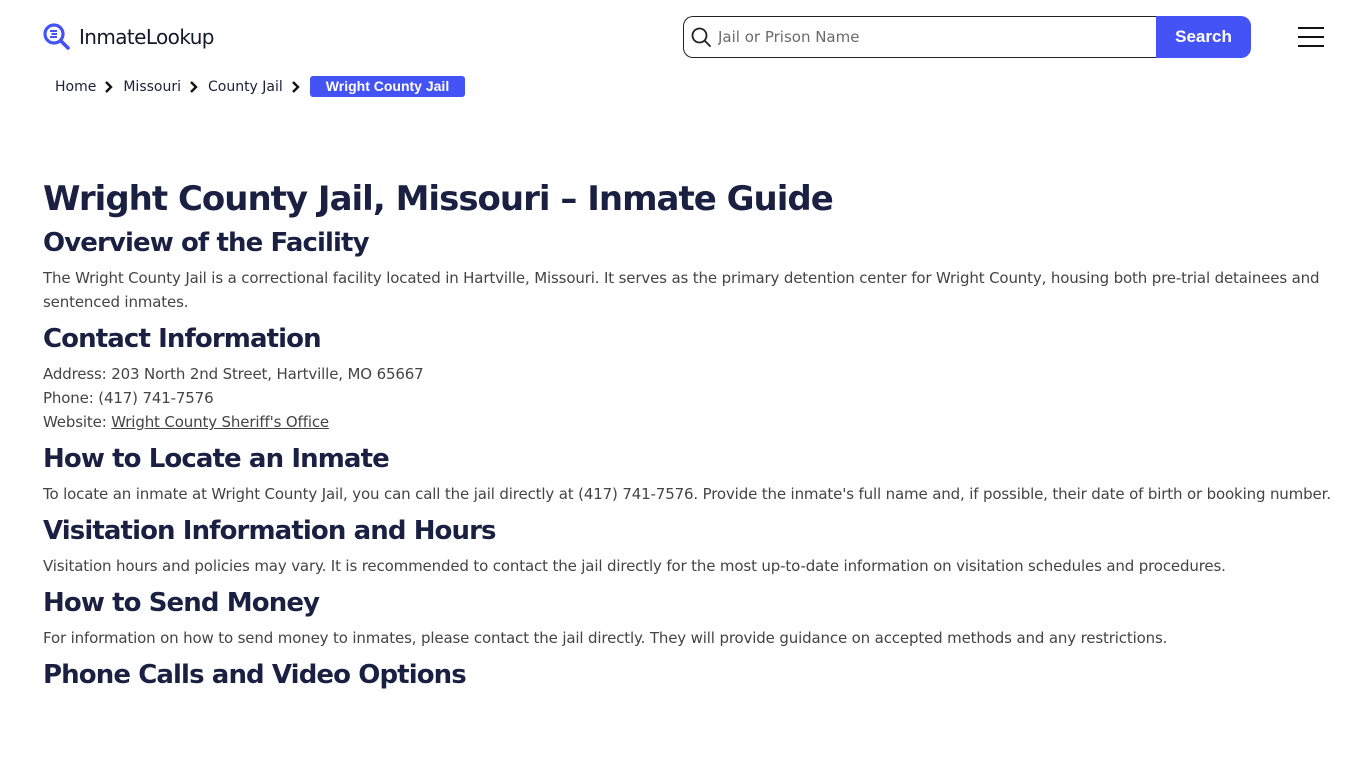  I want to click on phone-line: Phone: (417) 741-7576, so click(688, 398).